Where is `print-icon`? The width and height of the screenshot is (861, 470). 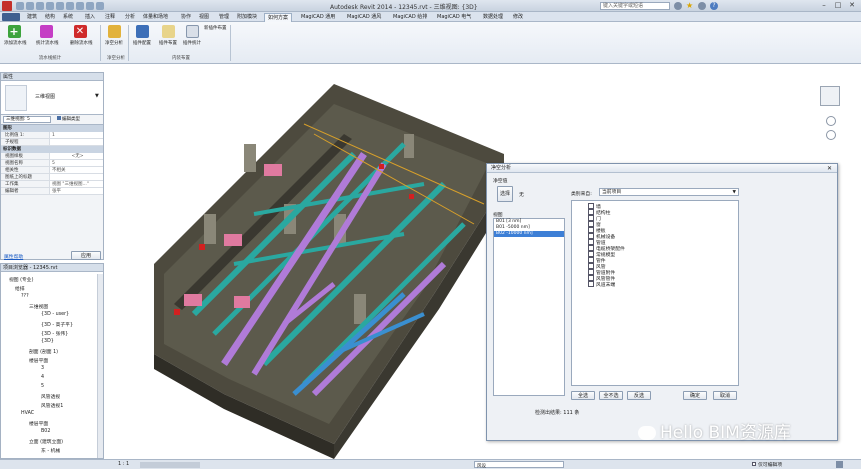 print-icon is located at coordinates (60, 6).